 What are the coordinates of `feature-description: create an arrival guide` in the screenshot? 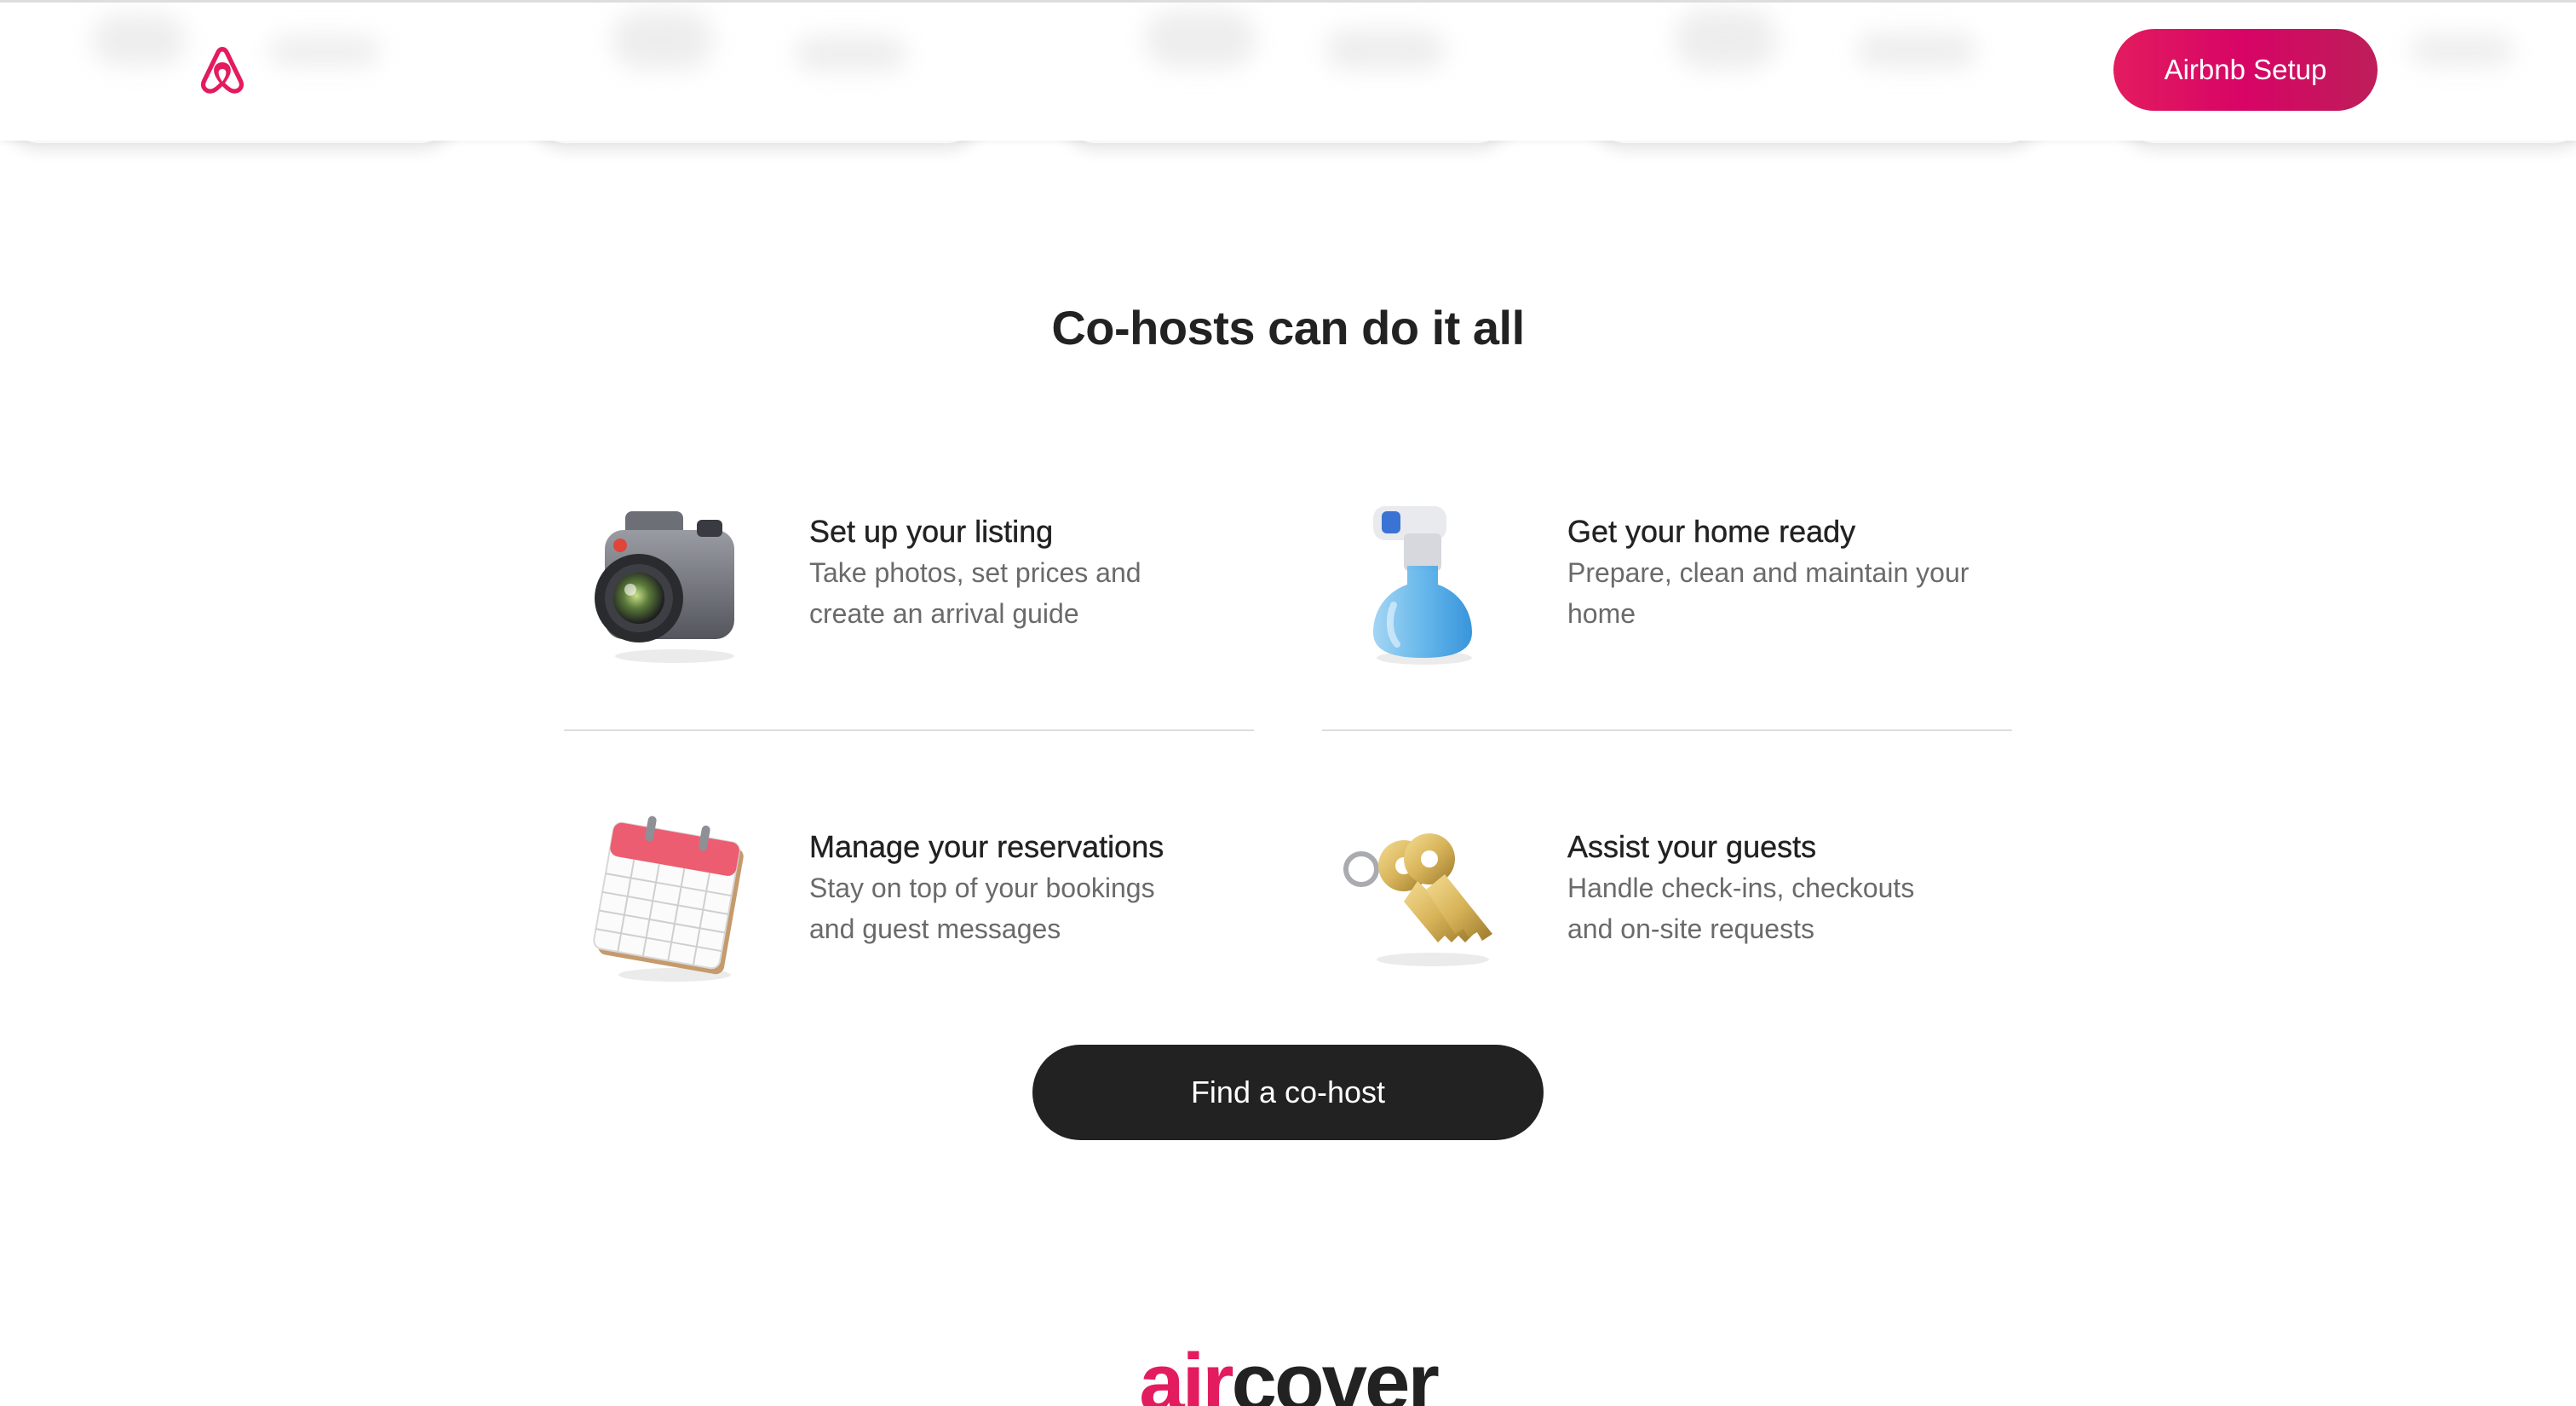 It's located at (944, 613).